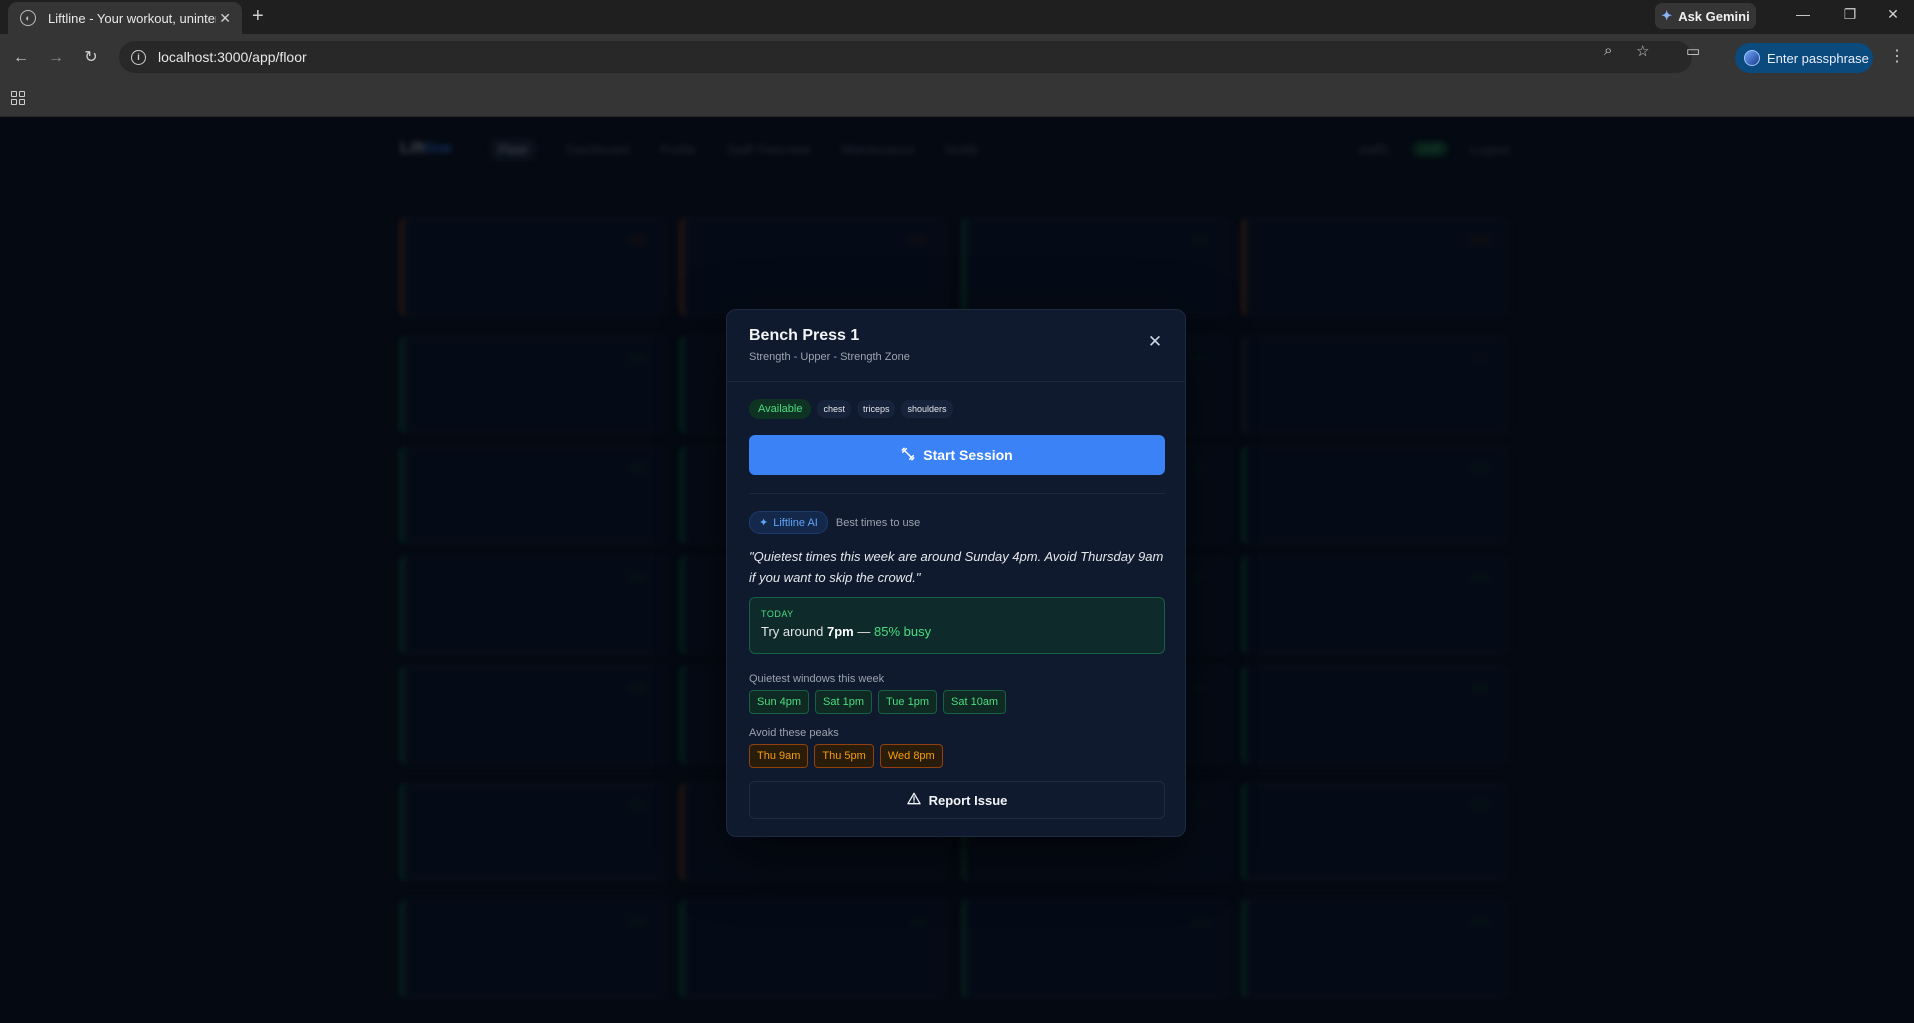 The width and height of the screenshot is (1914, 1023). Describe the element at coordinates (908, 702) in the screenshot. I see `quiet-window-chip: Tue 1pm` at that location.